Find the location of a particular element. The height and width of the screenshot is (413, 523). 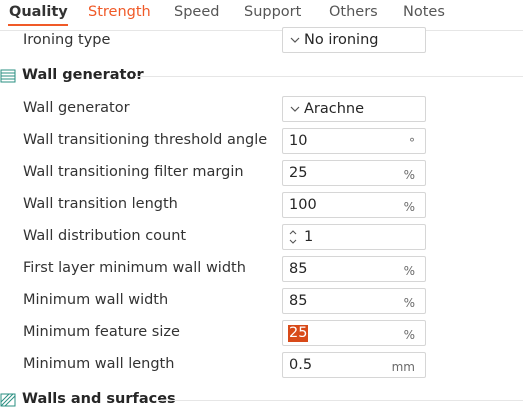

setting-row-wall-distribution-count: Wall distribution count 1 is located at coordinates (261, 237).